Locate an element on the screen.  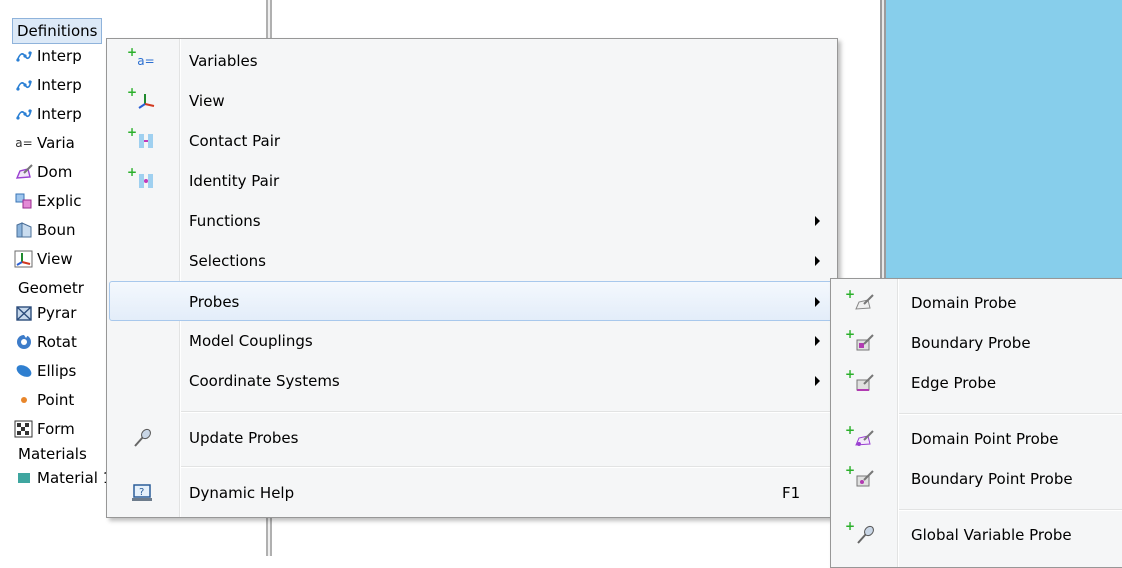
tree-item-label: Rotat is located at coordinates (57, 342).